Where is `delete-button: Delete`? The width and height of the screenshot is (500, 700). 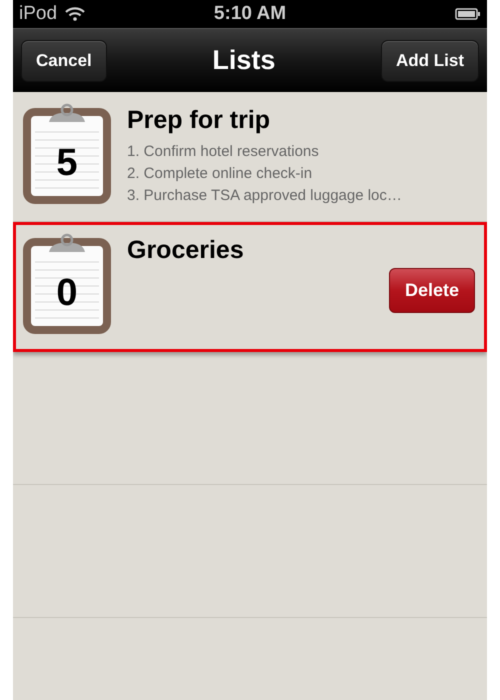 delete-button: Delete is located at coordinates (431, 290).